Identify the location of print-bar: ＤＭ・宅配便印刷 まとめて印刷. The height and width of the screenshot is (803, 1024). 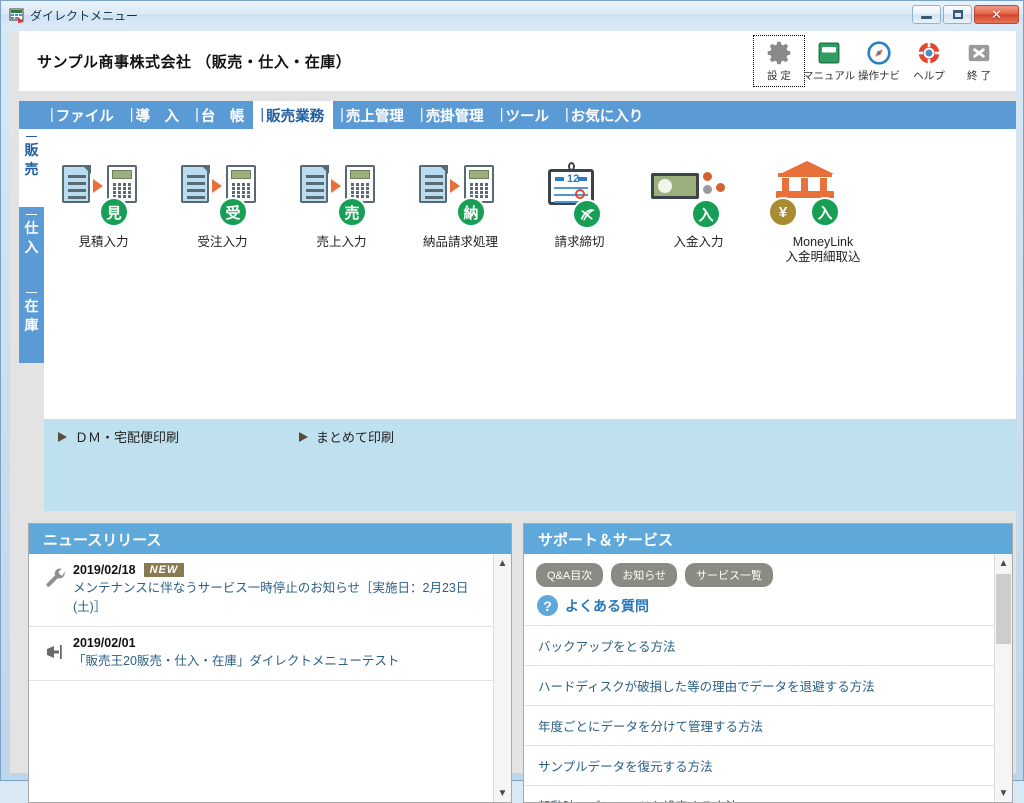
(530, 465).